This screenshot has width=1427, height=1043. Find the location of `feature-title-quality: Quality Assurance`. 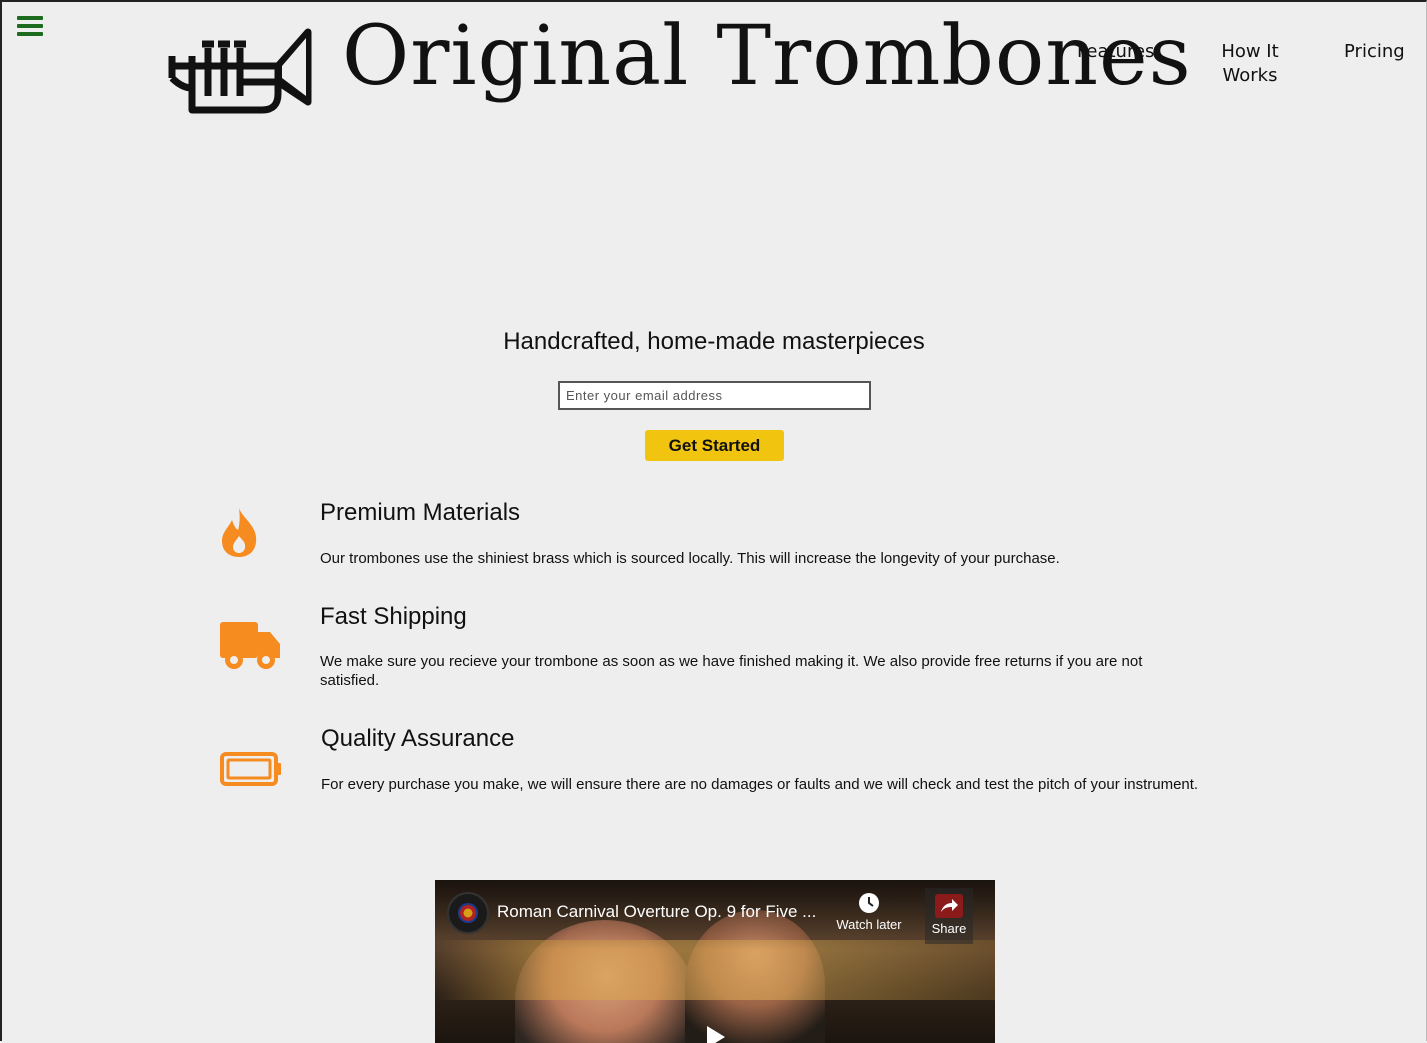

feature-title-quality: Quality Assurance is located at coordinates (418, 738).